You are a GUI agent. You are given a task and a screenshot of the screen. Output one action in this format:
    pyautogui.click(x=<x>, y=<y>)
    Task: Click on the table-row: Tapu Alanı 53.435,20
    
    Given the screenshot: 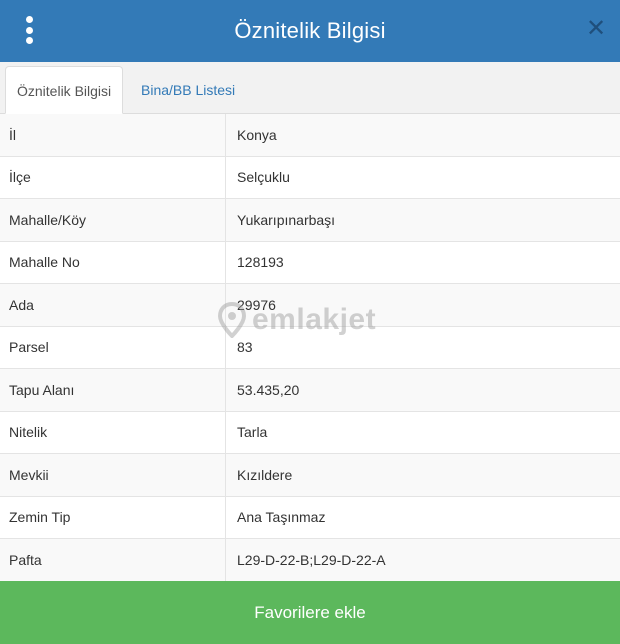 What is the action you would take?
    pyautogui.click(x=310, y=390)
    